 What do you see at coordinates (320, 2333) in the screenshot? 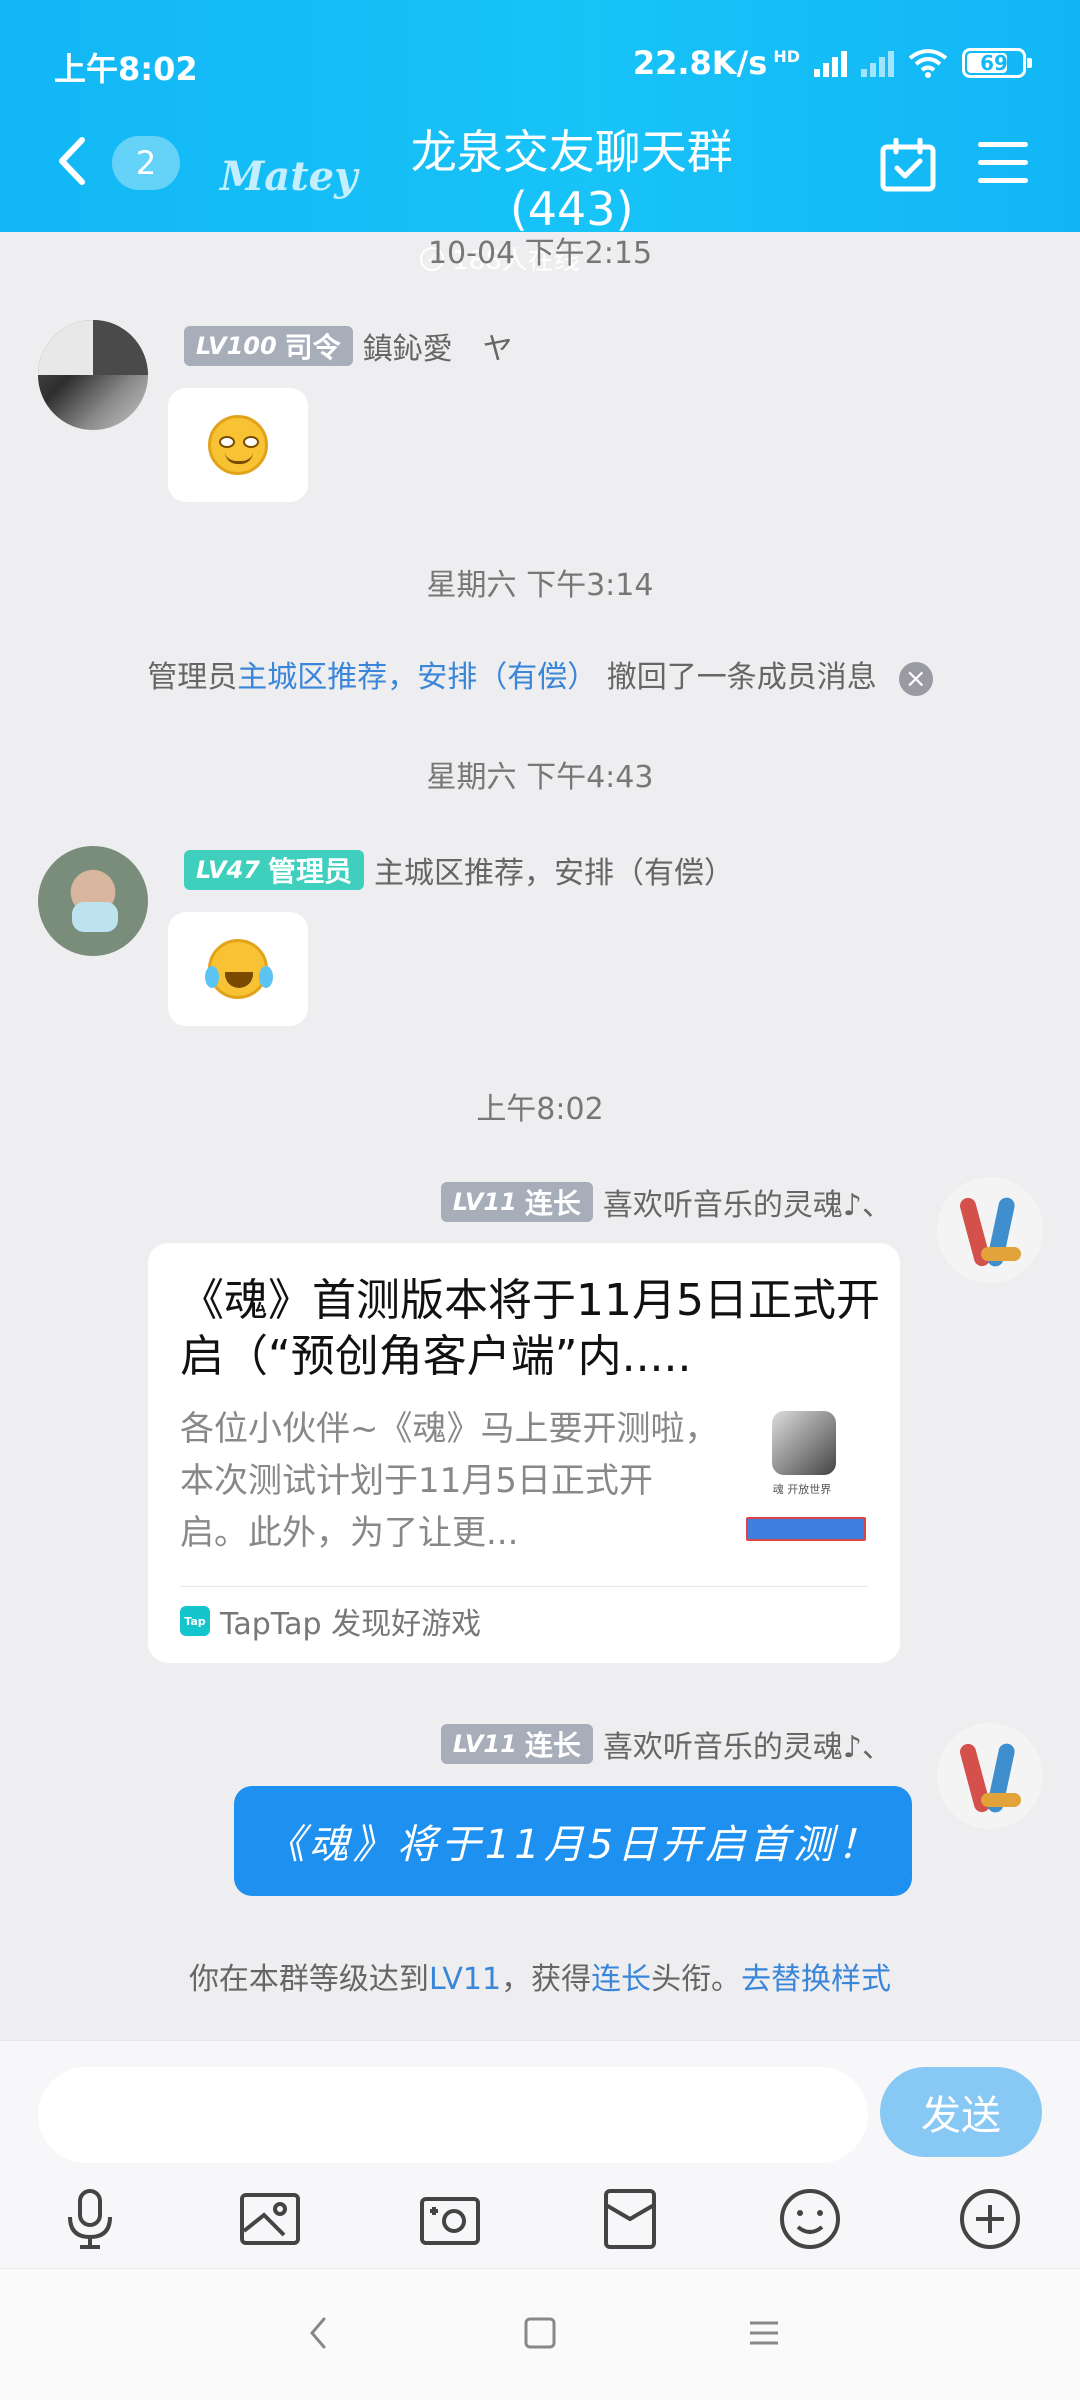
I see `nav-back-icon` at bounding box center [320, 2333].